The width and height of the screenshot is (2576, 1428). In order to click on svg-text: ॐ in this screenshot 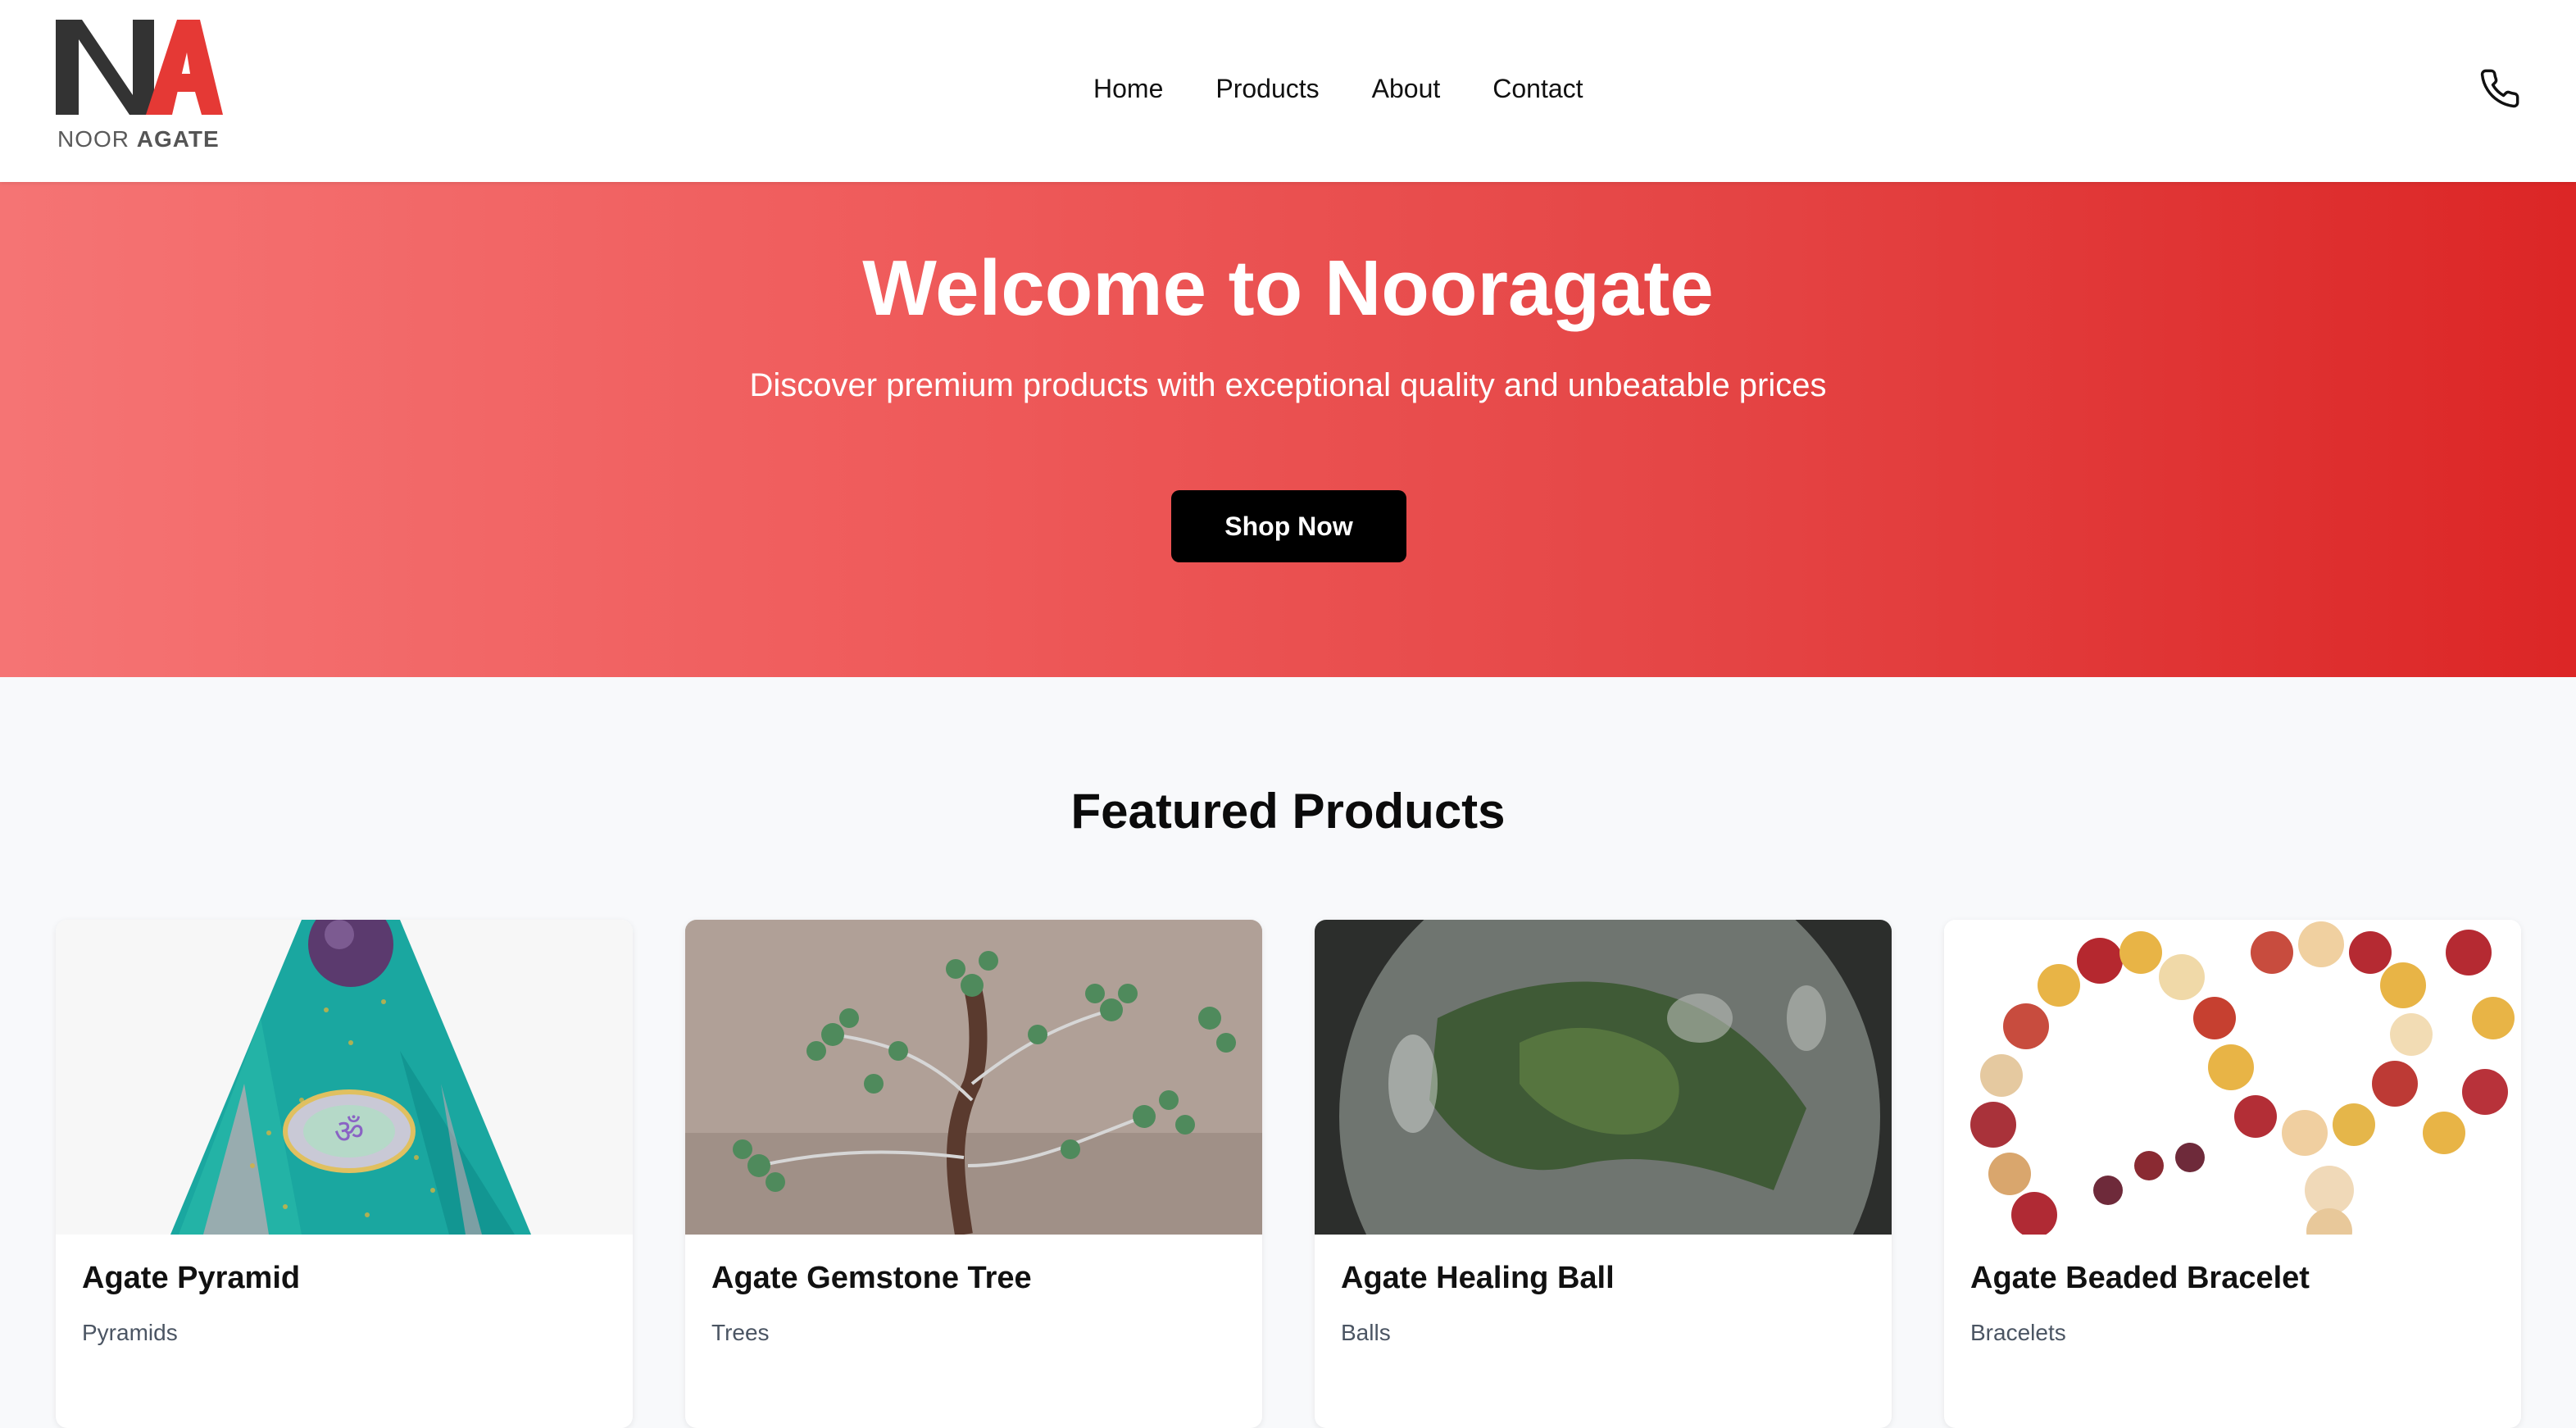, I will do `click(349, 1132)`.